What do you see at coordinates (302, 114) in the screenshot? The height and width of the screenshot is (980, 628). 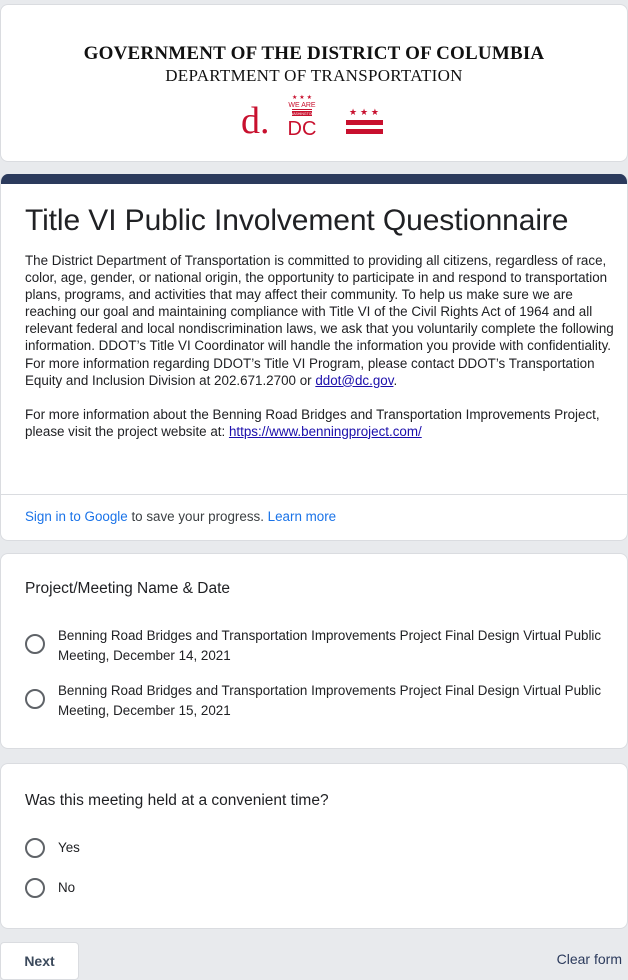 I see `logo-washington: WASHINGTON` at bounding box center [302, 114].